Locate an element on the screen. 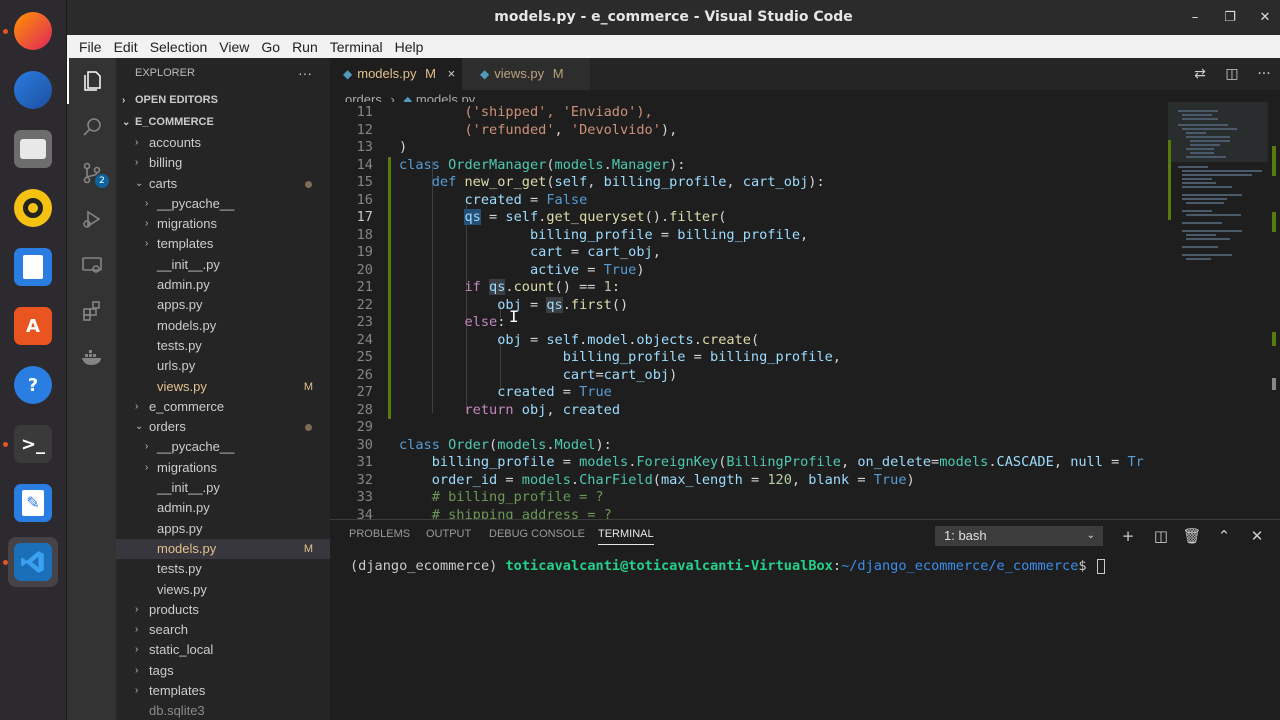 Image resolution: width=1280 pixels, height=720 pixels. menu-view: View is located at coordinates (234, 47).